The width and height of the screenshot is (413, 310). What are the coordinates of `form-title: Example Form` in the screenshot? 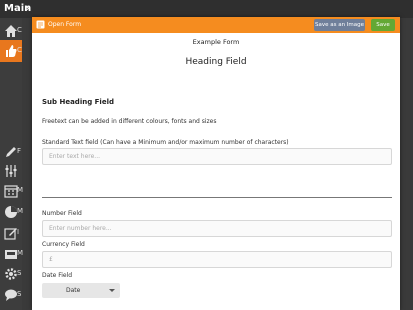 It's located at (216, 42).